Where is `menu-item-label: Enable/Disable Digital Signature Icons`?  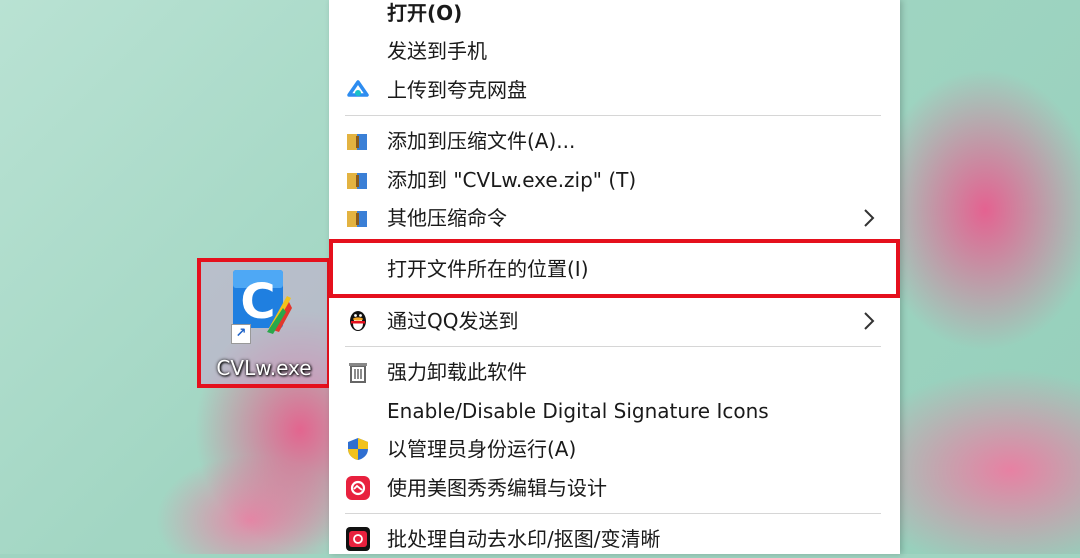
menu-item-label: Enable/Disable Digital Signature Icons is located at coordinates (578, 411).